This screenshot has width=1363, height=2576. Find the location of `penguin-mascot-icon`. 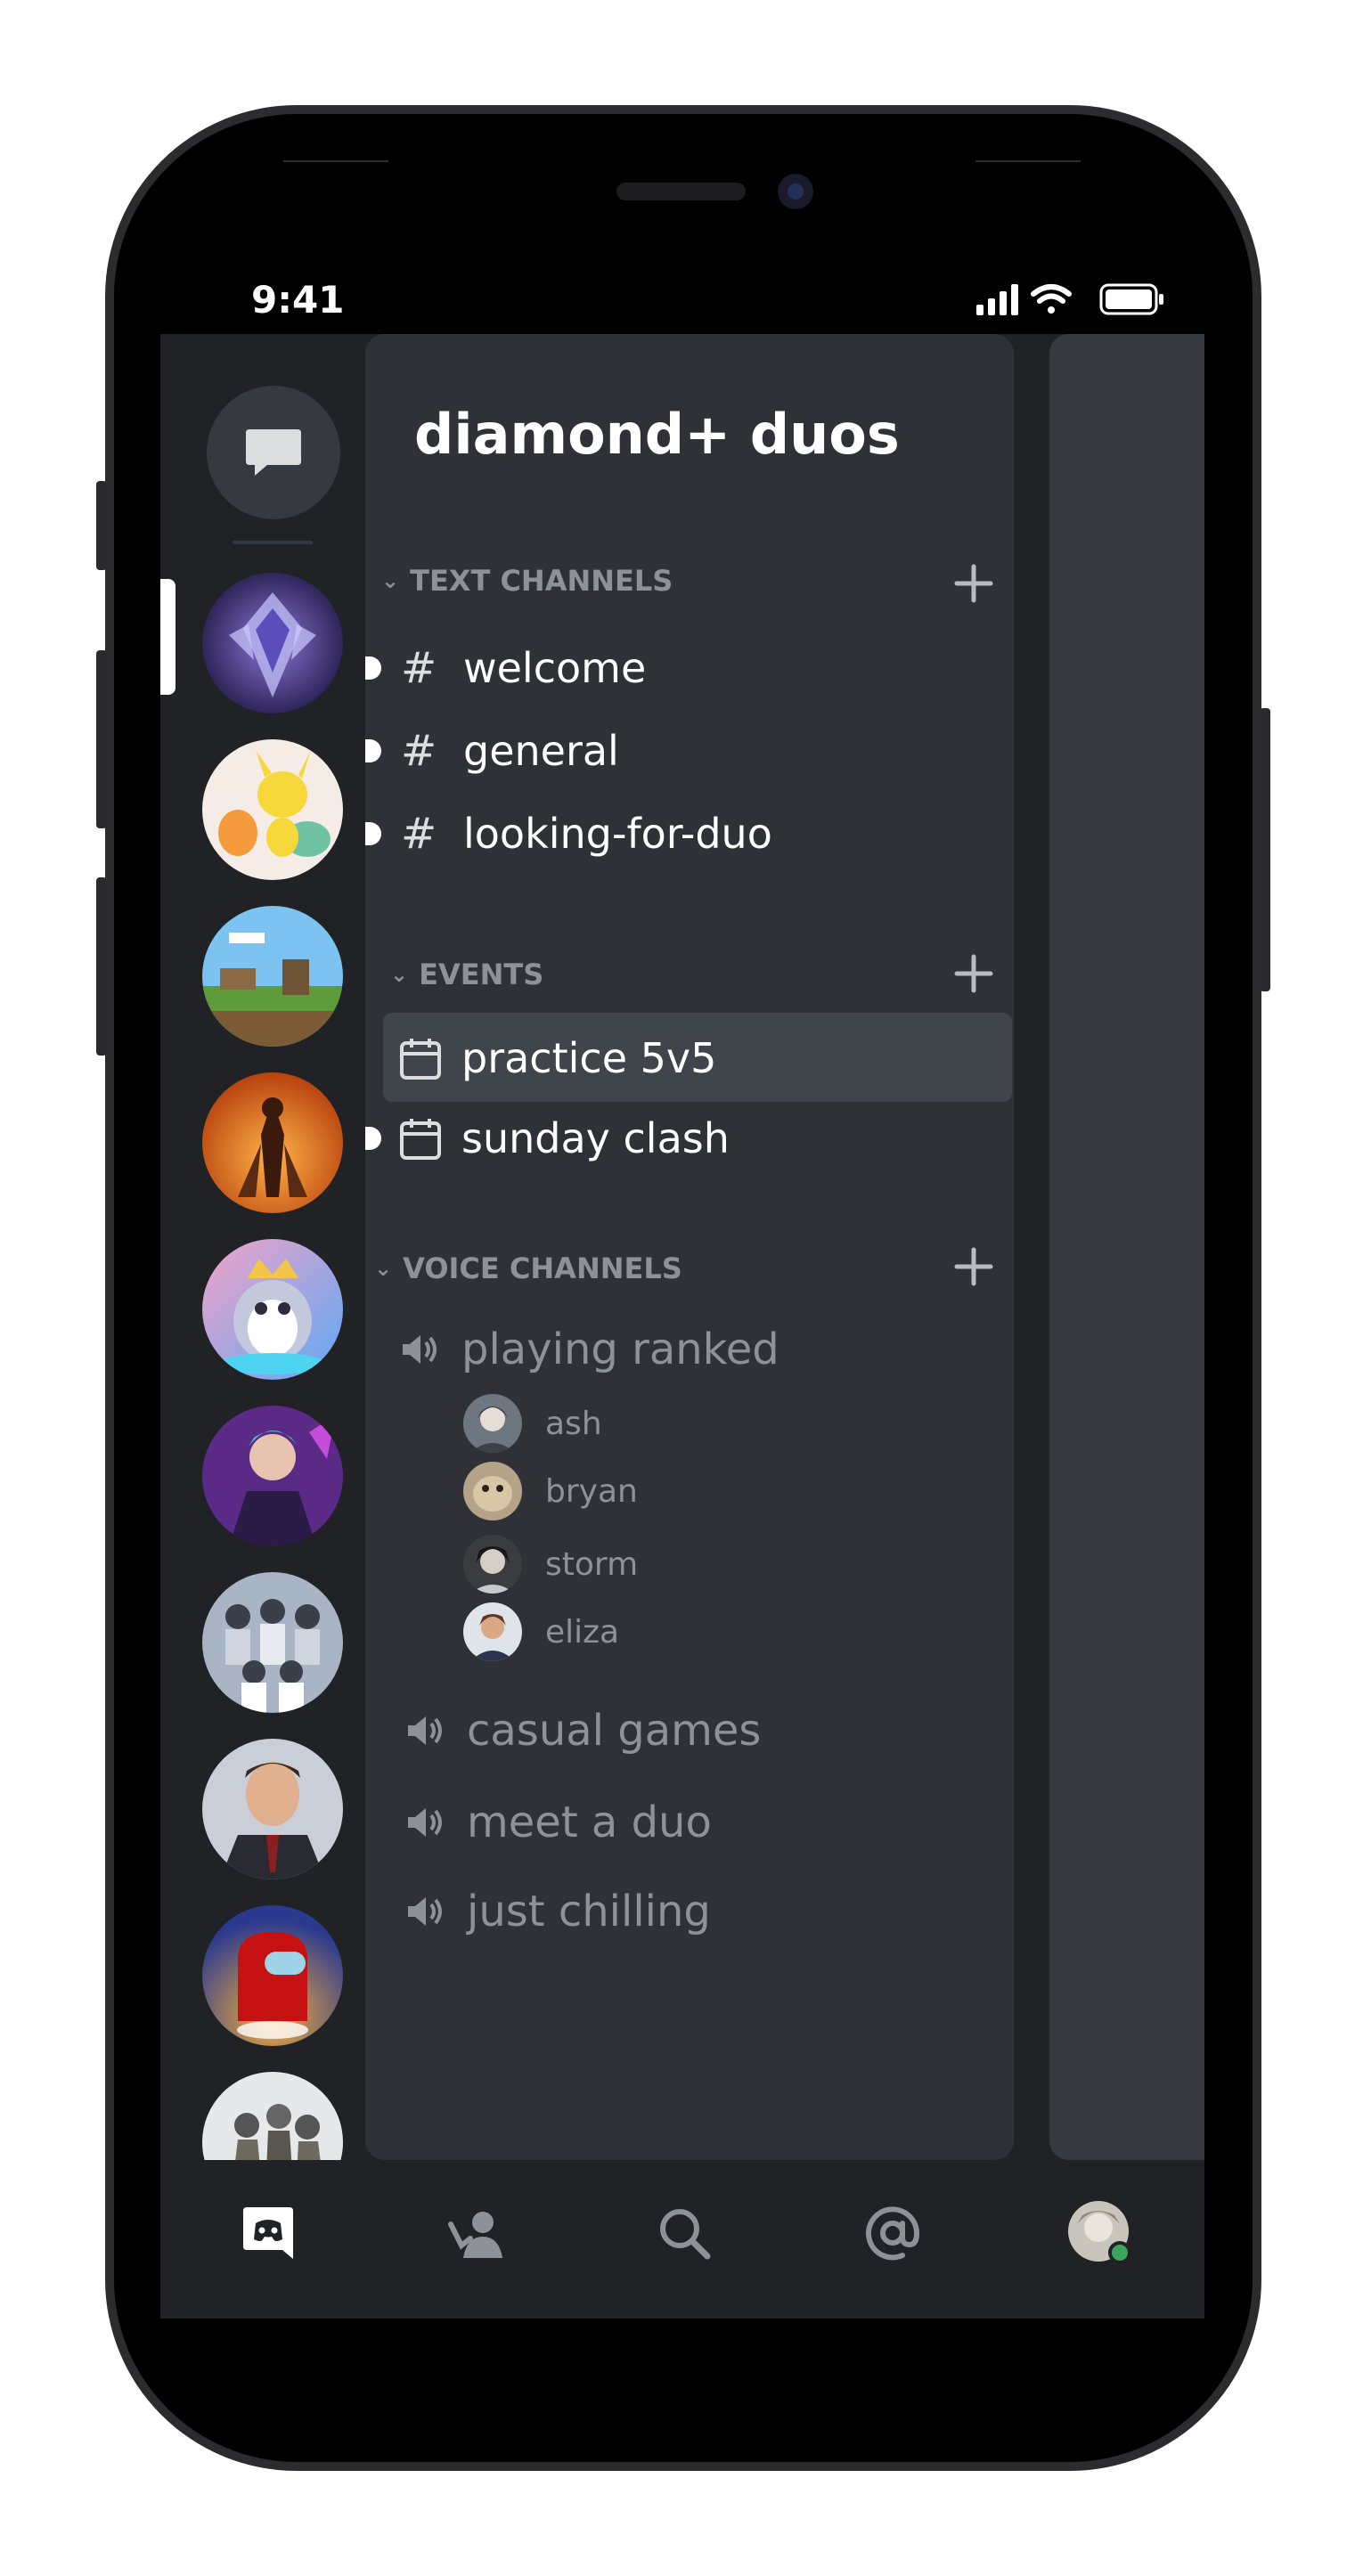

penguin-mascot-icon is located at coordinates (272, 1310).